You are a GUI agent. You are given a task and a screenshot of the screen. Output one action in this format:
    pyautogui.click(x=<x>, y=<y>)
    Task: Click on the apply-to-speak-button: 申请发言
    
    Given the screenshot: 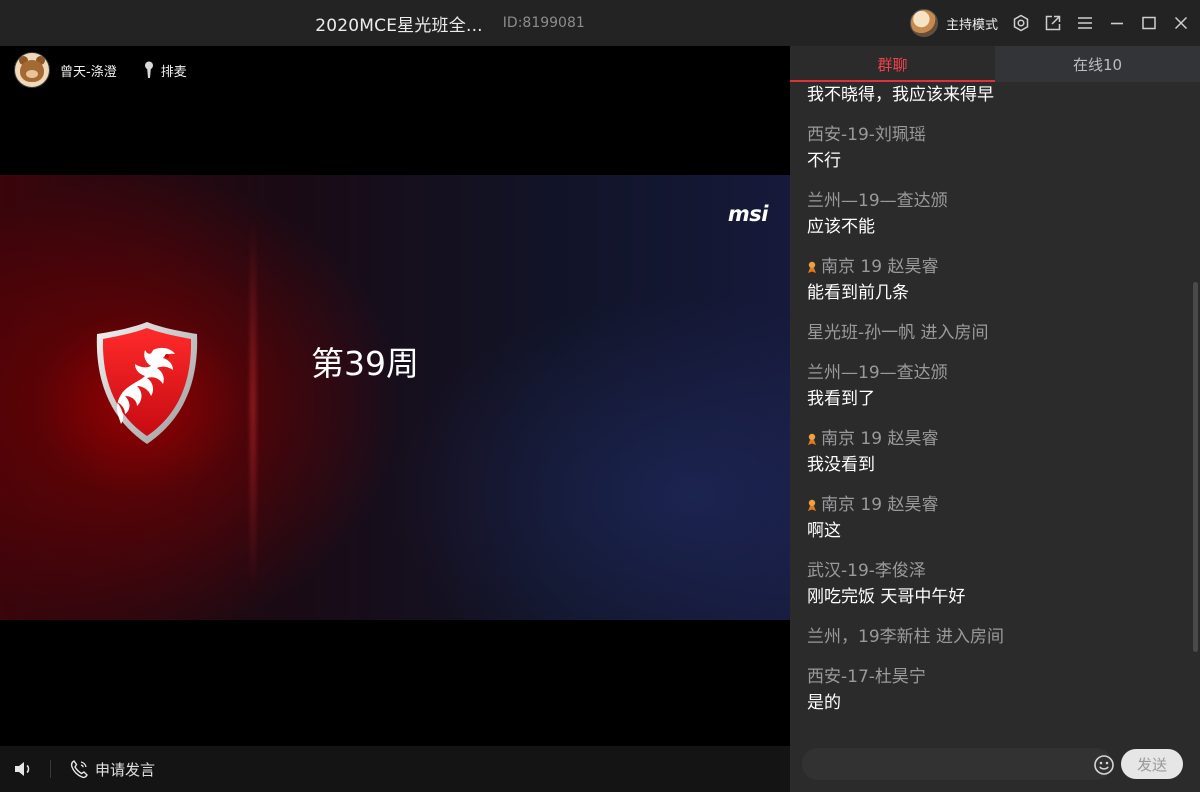 What is the action you would take?
    pyautogui.click(x=112, y=769)
    